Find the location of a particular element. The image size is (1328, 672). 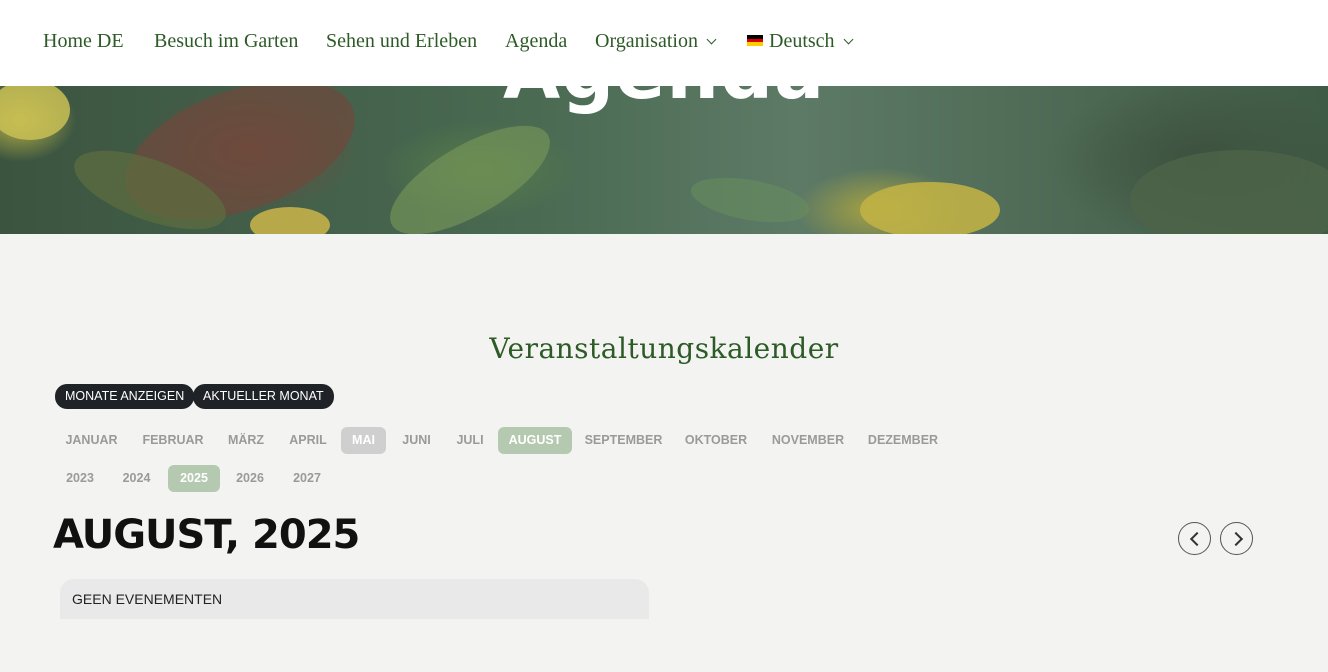

nav-organisation-label: Organisation is located at coordinates (646, 41).